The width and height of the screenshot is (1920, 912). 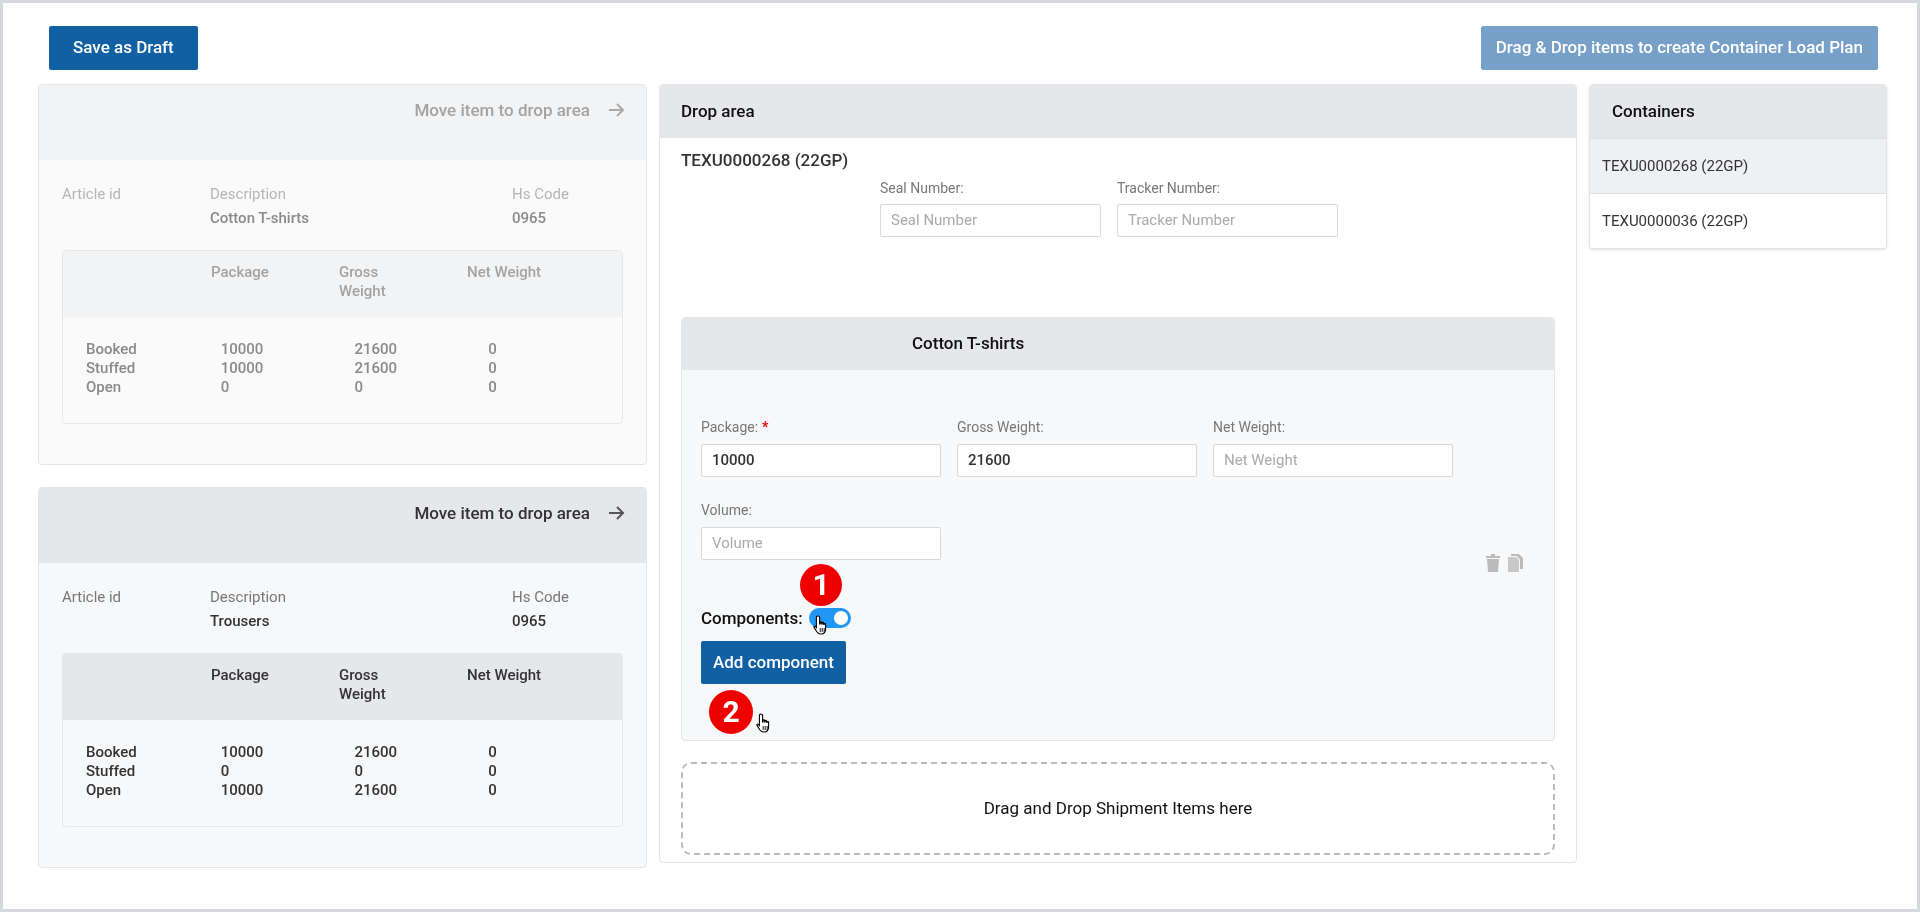 I want to click on input-field: Tracker Number, so click(x=1227, y=220).